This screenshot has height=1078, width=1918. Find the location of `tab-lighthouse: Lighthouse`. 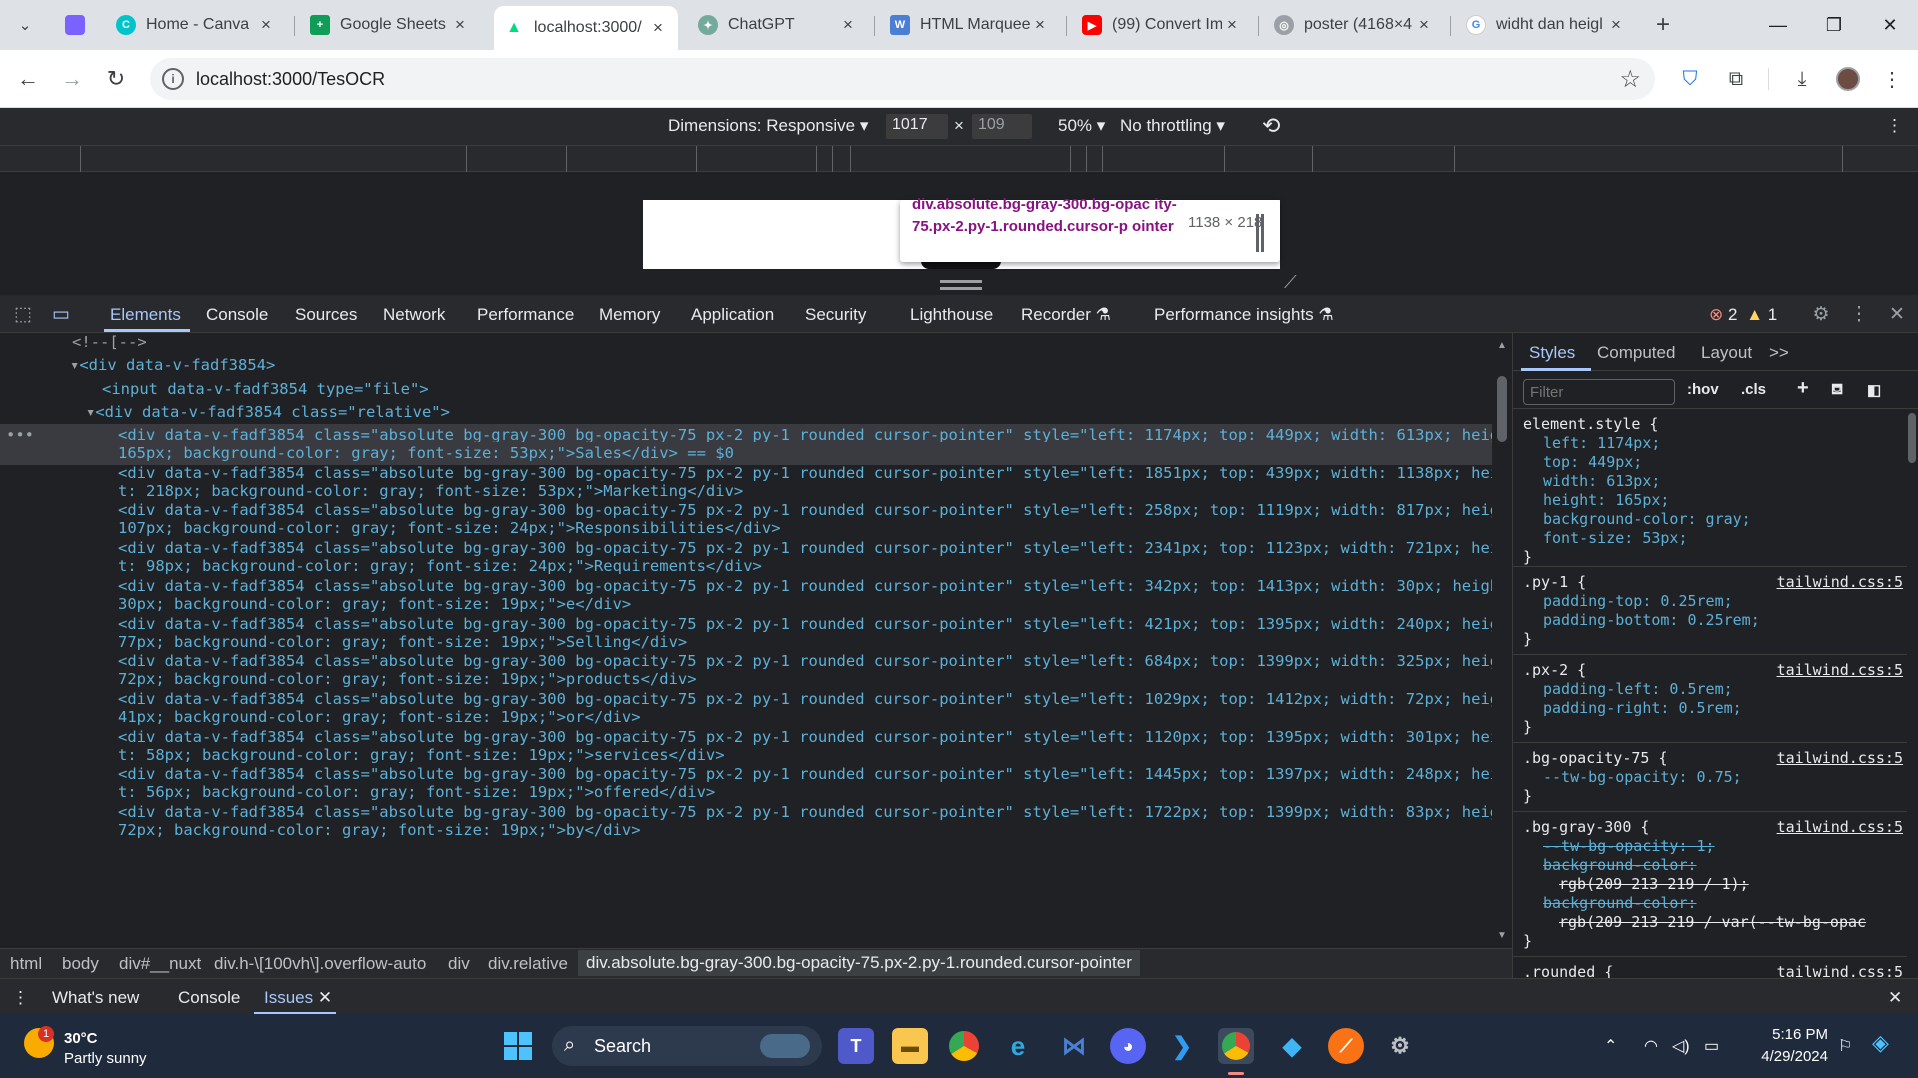

tab-lighthouse: Lighthouse is located at coordinates (951, 315).